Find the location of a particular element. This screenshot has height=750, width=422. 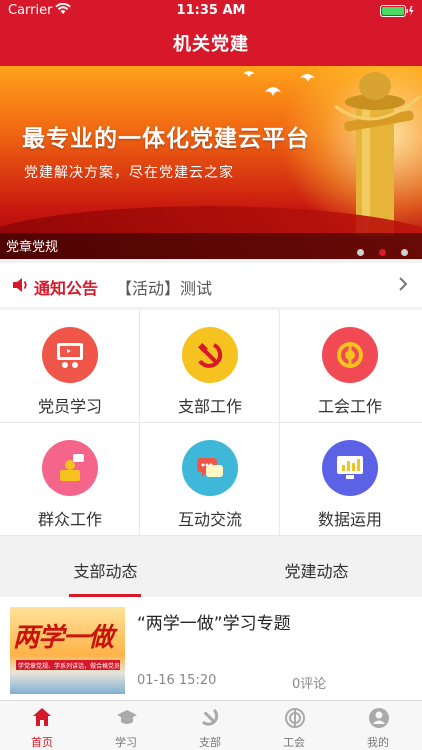

tabbar-item-union: 工会 is located at coordinates (294, 725).